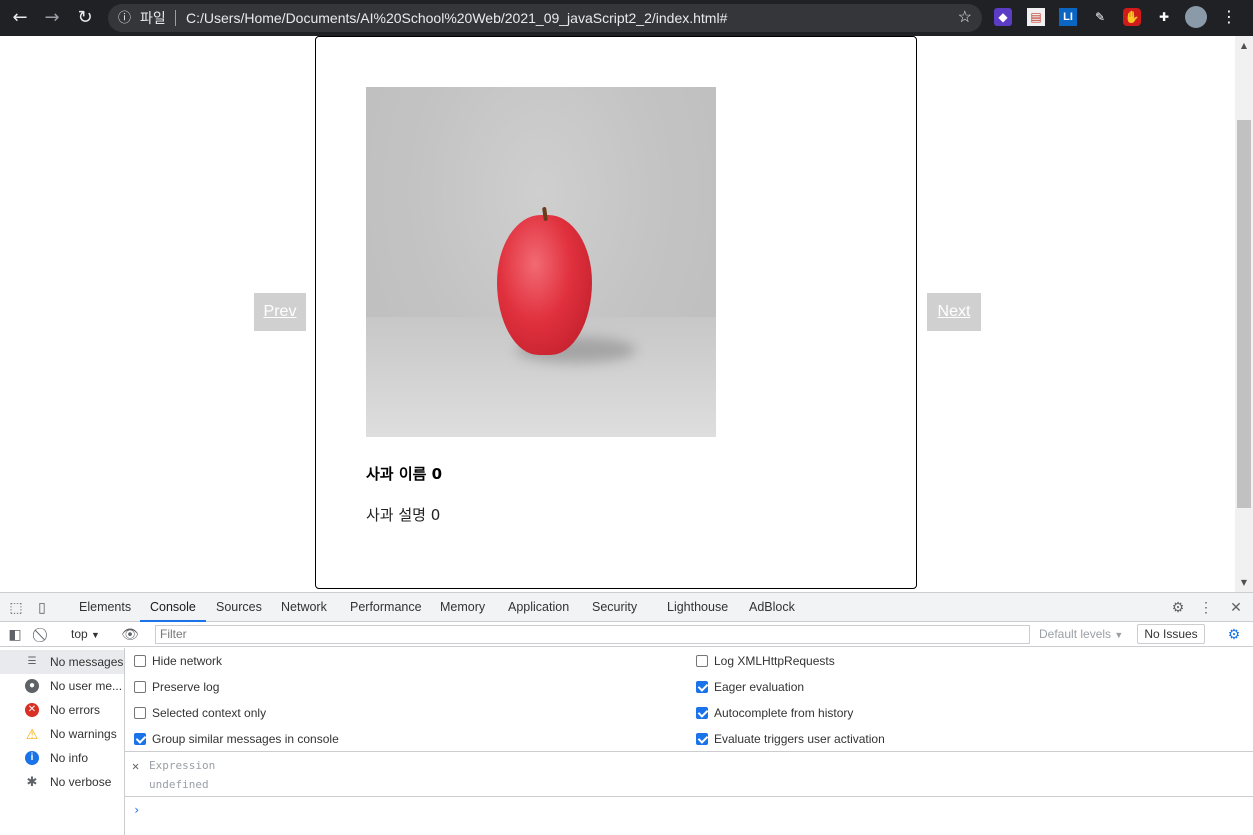 The width and height of the screenshot is (1253, 835). I want to click on filter-input: Filter, so click(592, 634).